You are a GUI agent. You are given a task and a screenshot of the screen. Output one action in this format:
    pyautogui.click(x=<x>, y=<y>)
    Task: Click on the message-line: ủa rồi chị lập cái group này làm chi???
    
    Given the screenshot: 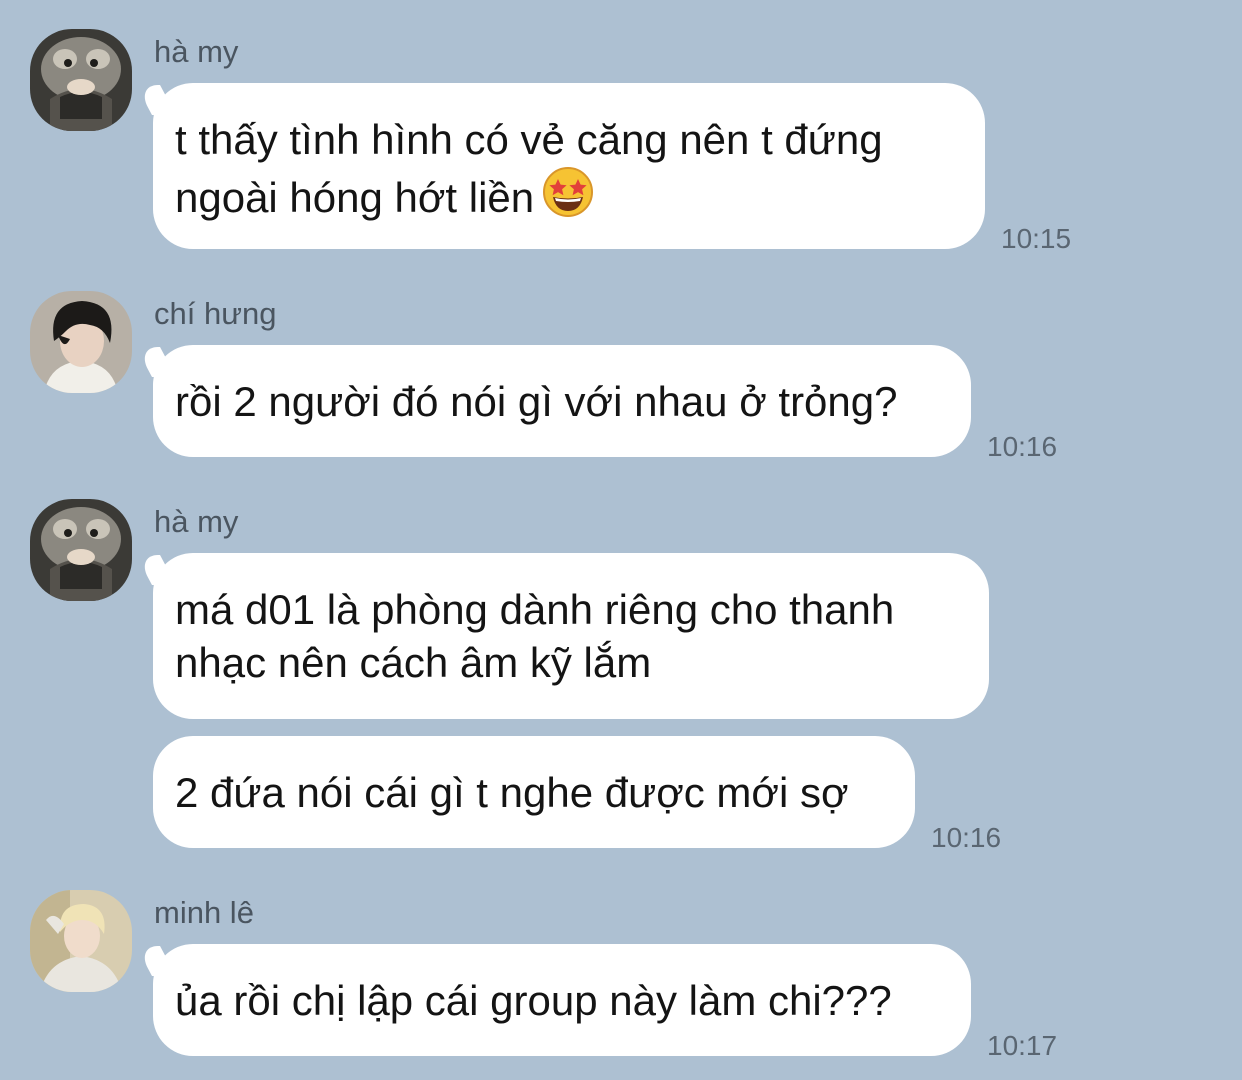 What is the action you would take?
    pyautogui.click(x=533, y=1000)
    